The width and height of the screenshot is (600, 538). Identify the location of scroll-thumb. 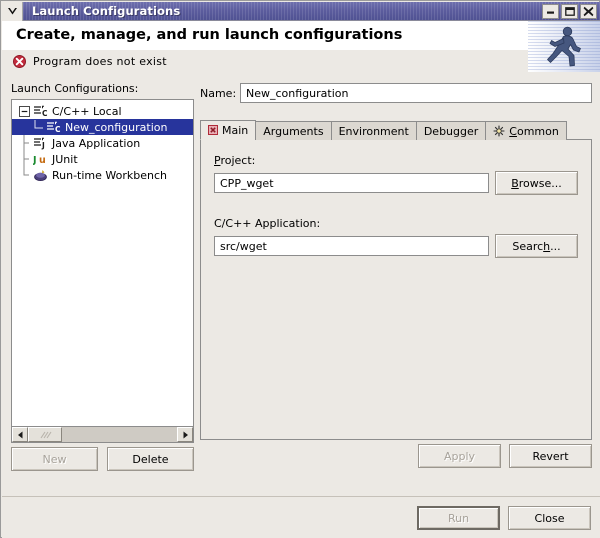
(45, 434).